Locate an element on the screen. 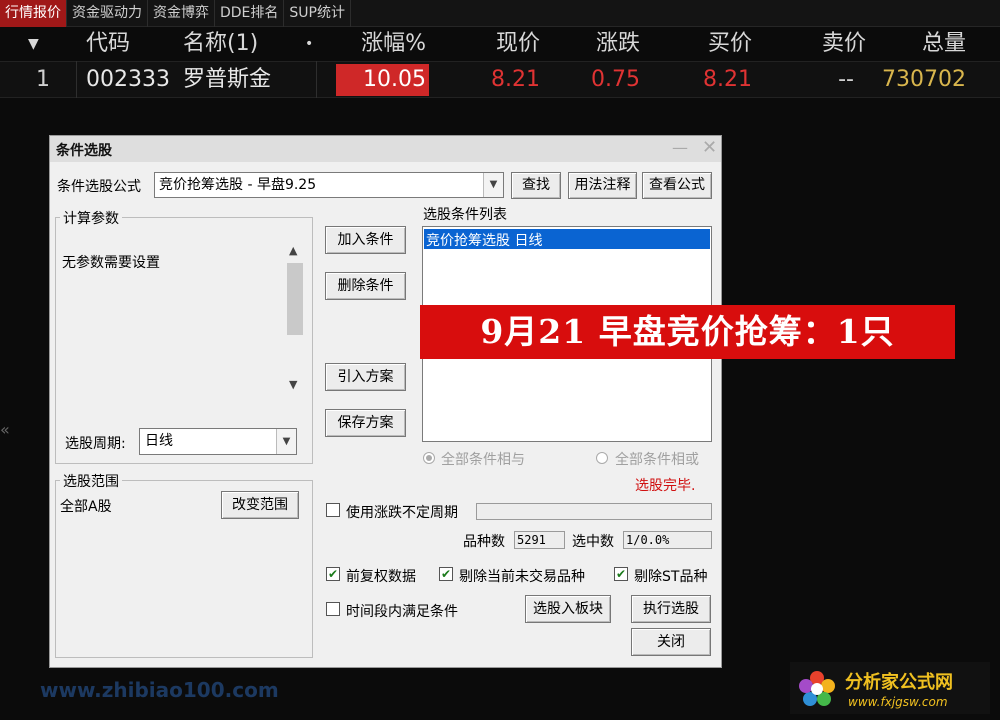  market-tab-bar: 行情报价 资金驱动力 资金博弈 DDE排名 SUP统计 is located at coordinates (500, 13).